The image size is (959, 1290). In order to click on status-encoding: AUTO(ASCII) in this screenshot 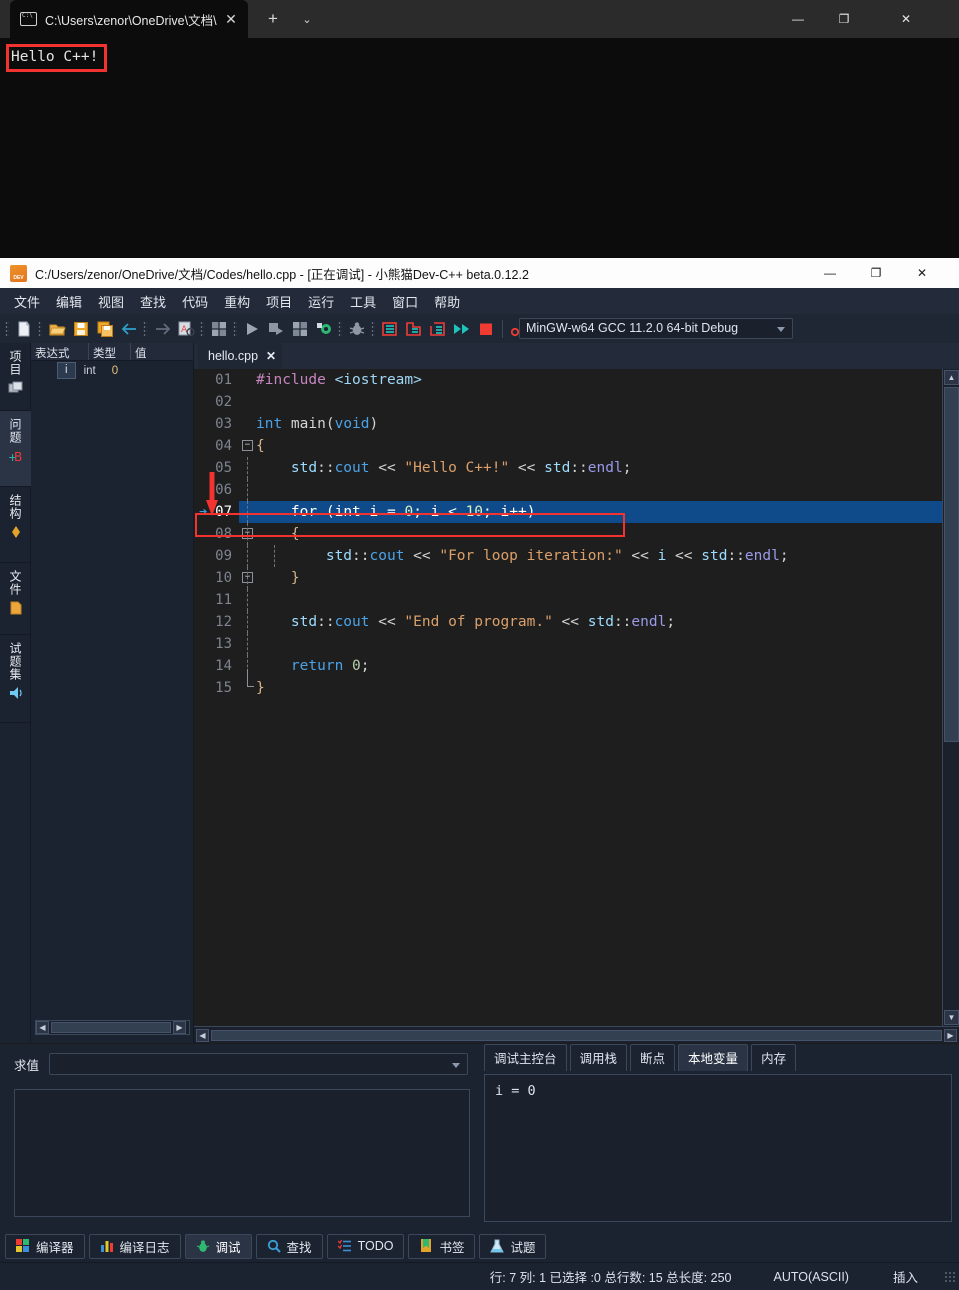, I will do `click(811, 1277)`.